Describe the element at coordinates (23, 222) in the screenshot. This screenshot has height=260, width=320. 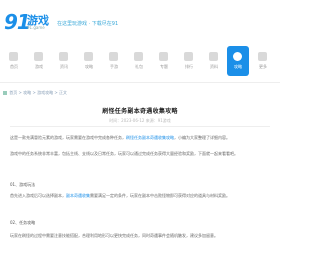
I see `section-heading-2: 02、任务攻略` at that location.